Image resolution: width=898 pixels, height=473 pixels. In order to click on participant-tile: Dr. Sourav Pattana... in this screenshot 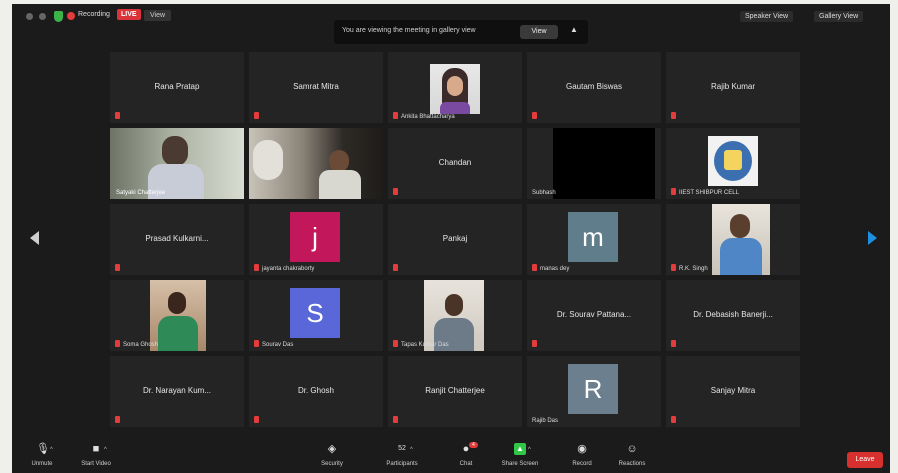, I will do `click(594, 315)`.